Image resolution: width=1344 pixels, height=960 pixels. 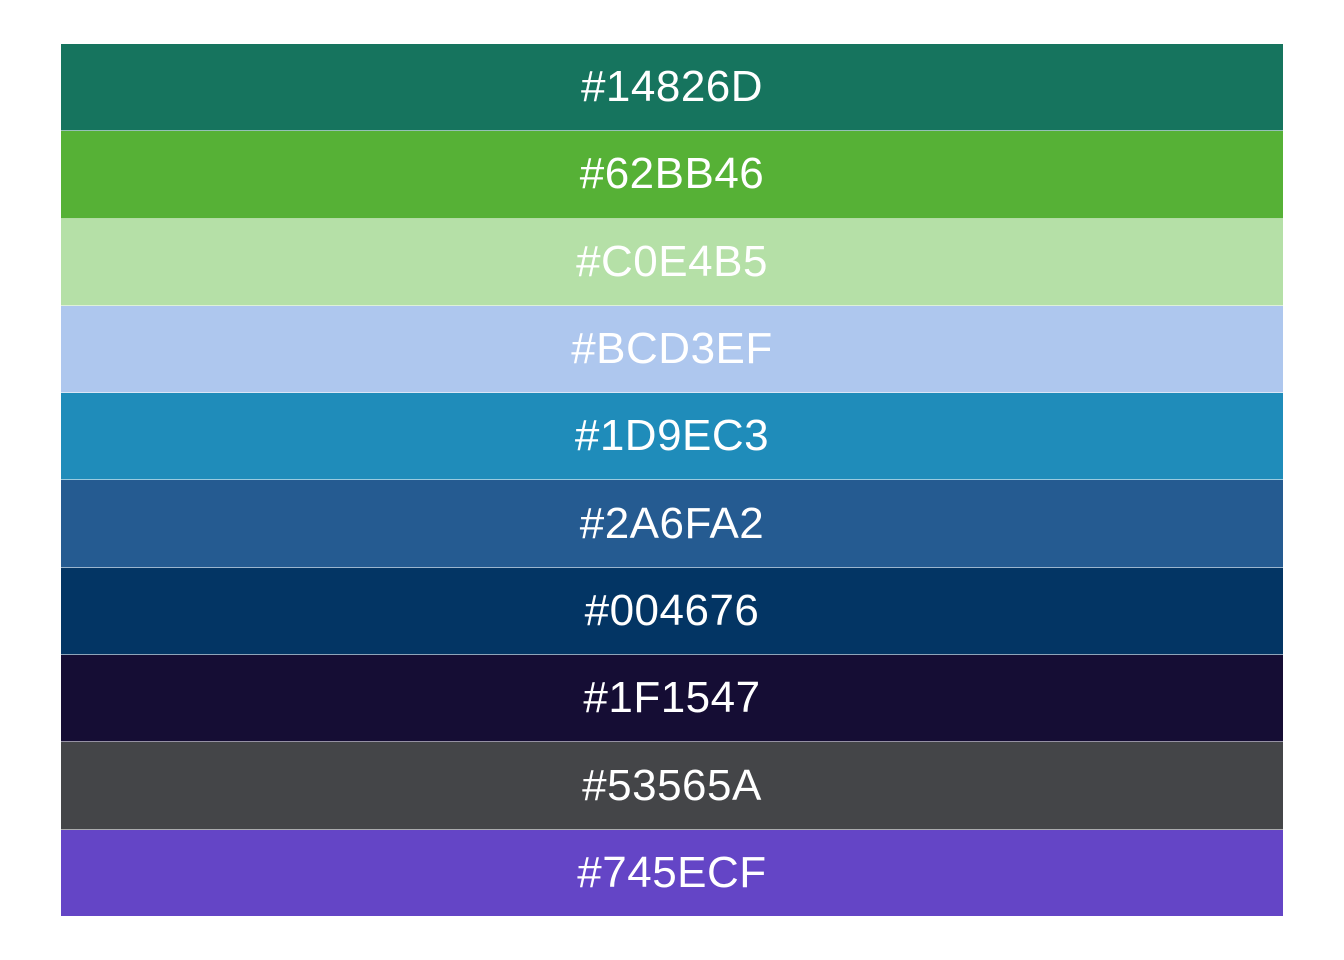 I want to click on swatch-label: #C0E4B5, so click(x=672, y=261).